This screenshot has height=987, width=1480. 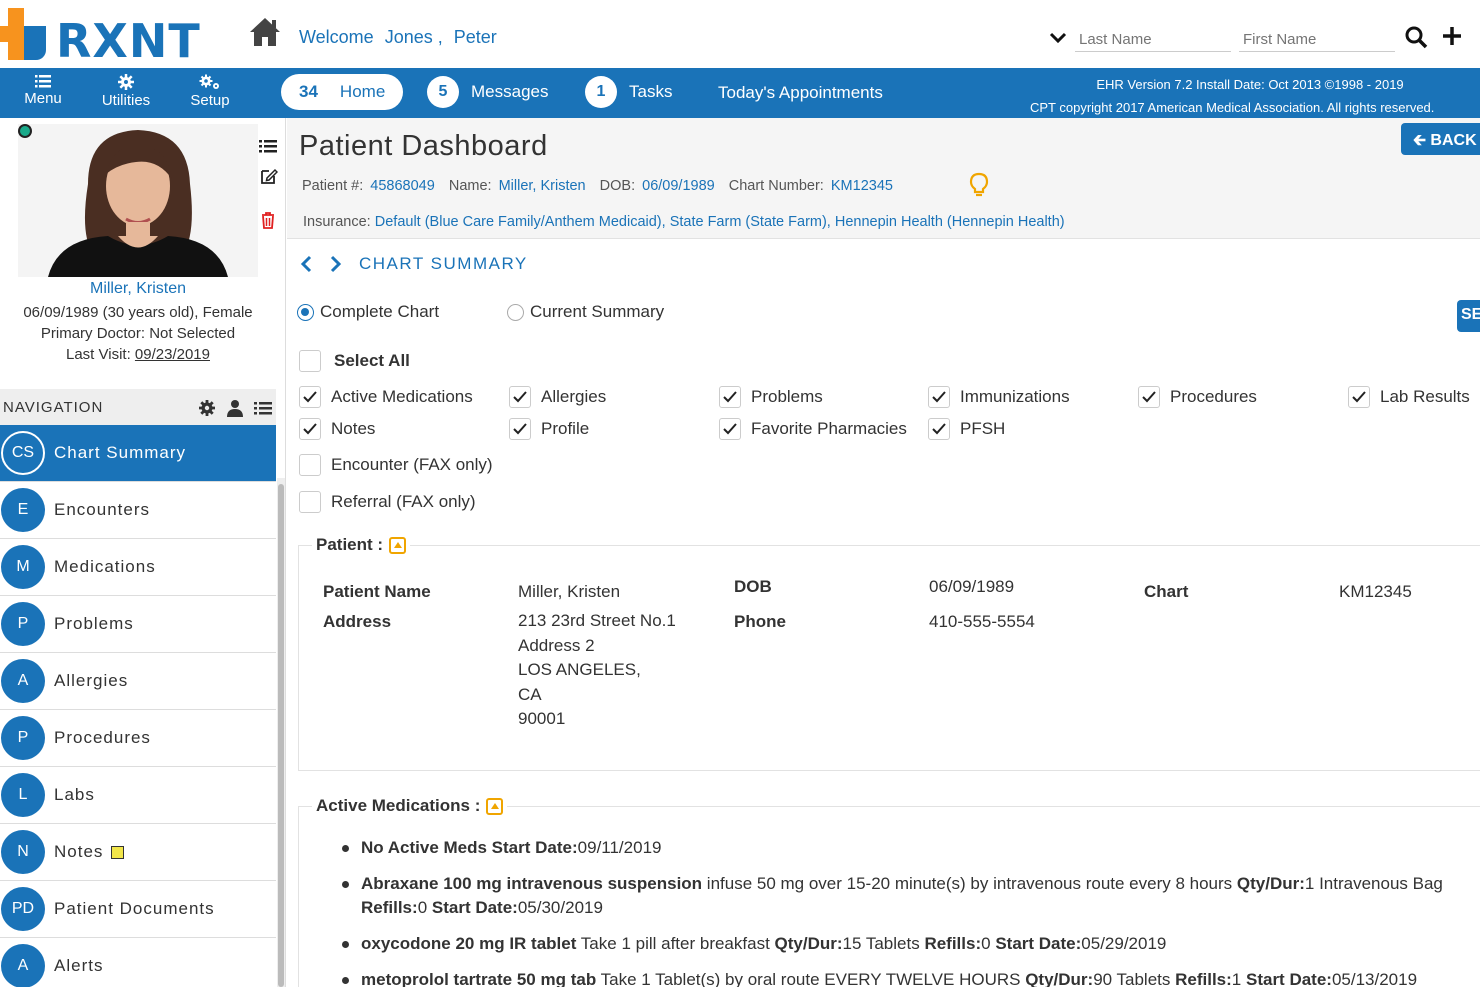 What do you see at coordinates (43, 89) in the screenshot?
I see `menu-button: Menu` at bounding box center [43, 89].